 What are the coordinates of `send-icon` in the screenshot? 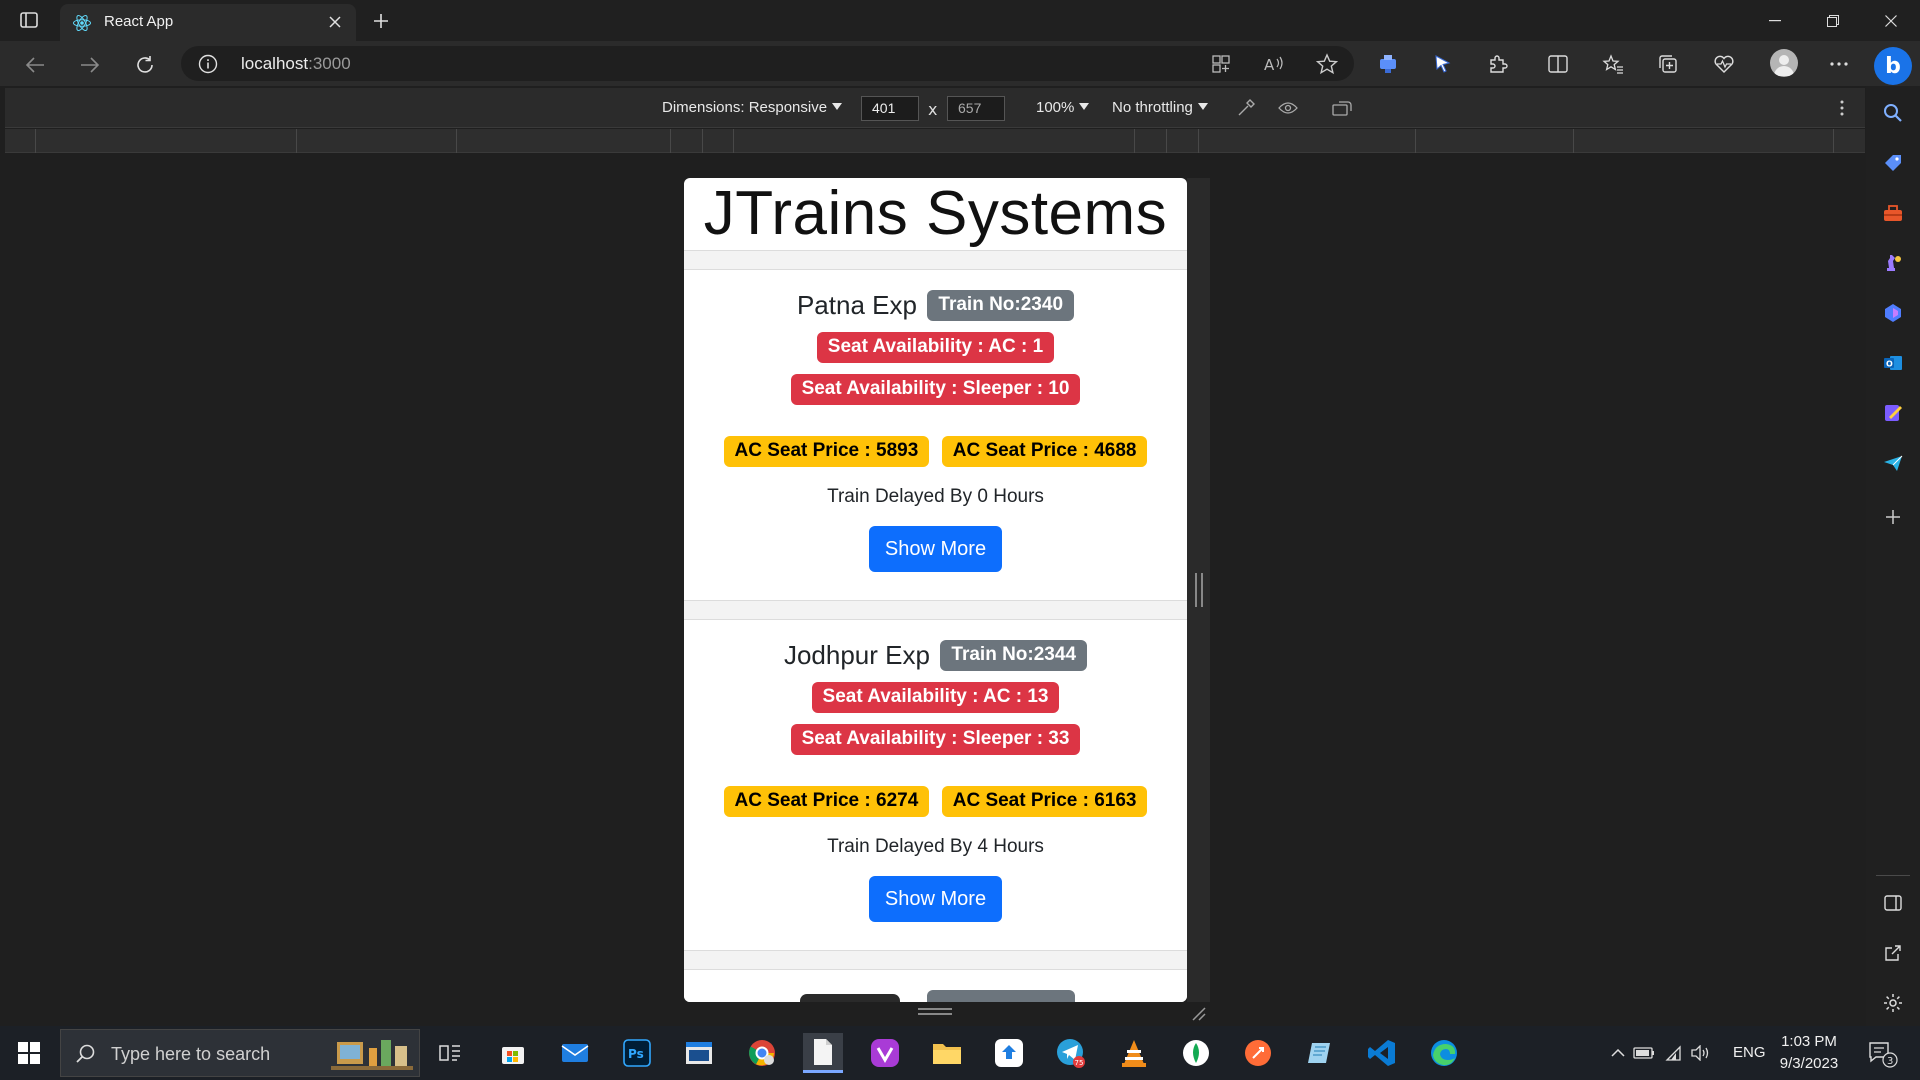 It's located at (1893, 463).